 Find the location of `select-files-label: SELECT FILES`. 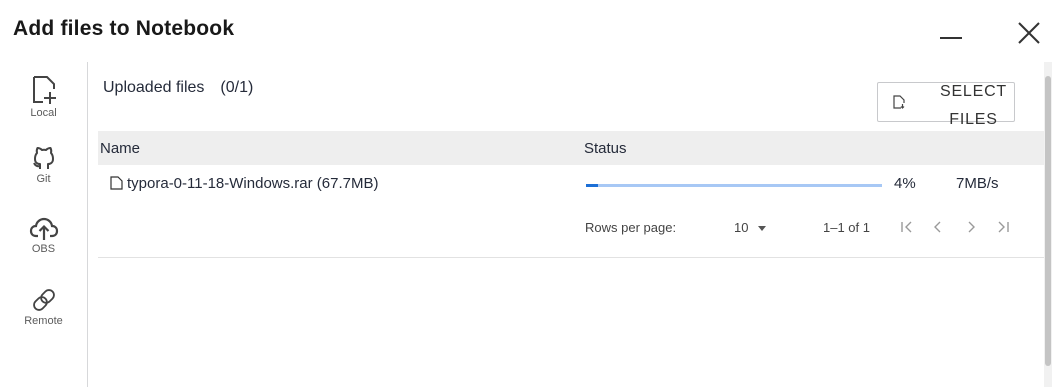

select-files-label: SELECT FILES is located at coordinates (973, 105).